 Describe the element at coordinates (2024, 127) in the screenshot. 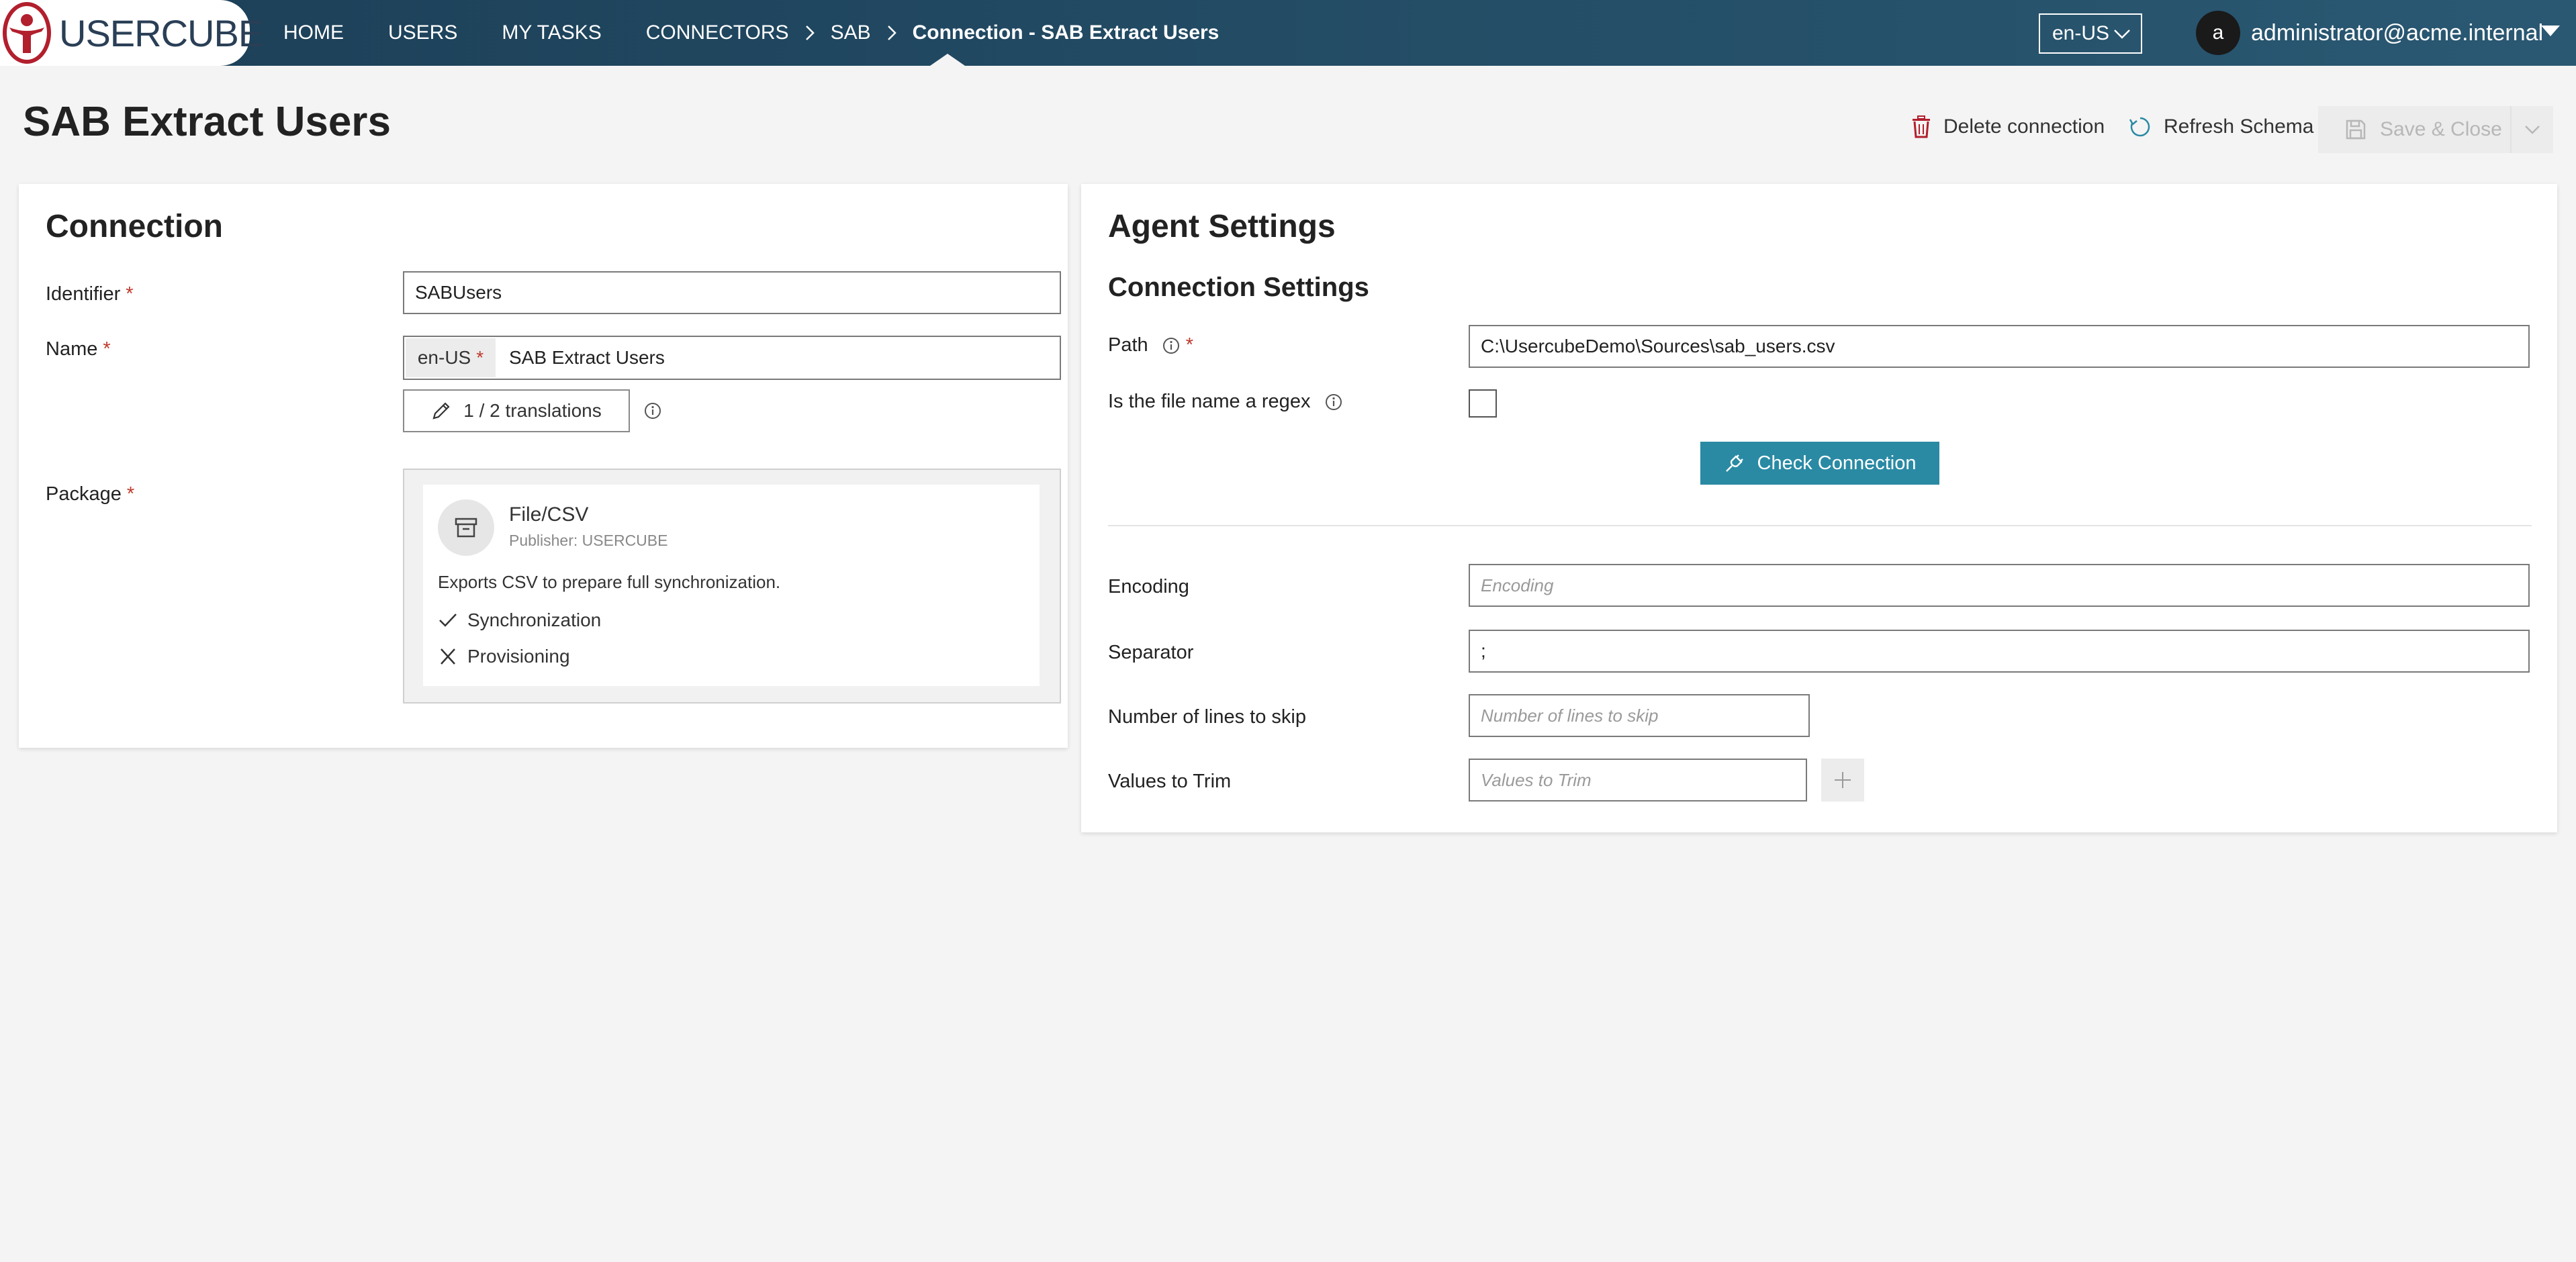

I see `delete-connection-label: Delete connection` at that location.